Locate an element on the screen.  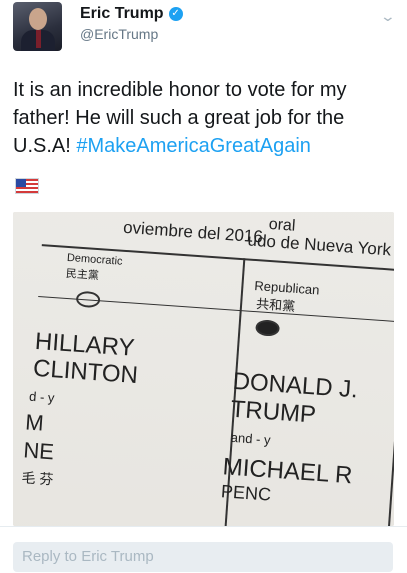
tweet-header: Eric Trump ✓ @EricTrump ⌄ is located at coordinates (203, 35).